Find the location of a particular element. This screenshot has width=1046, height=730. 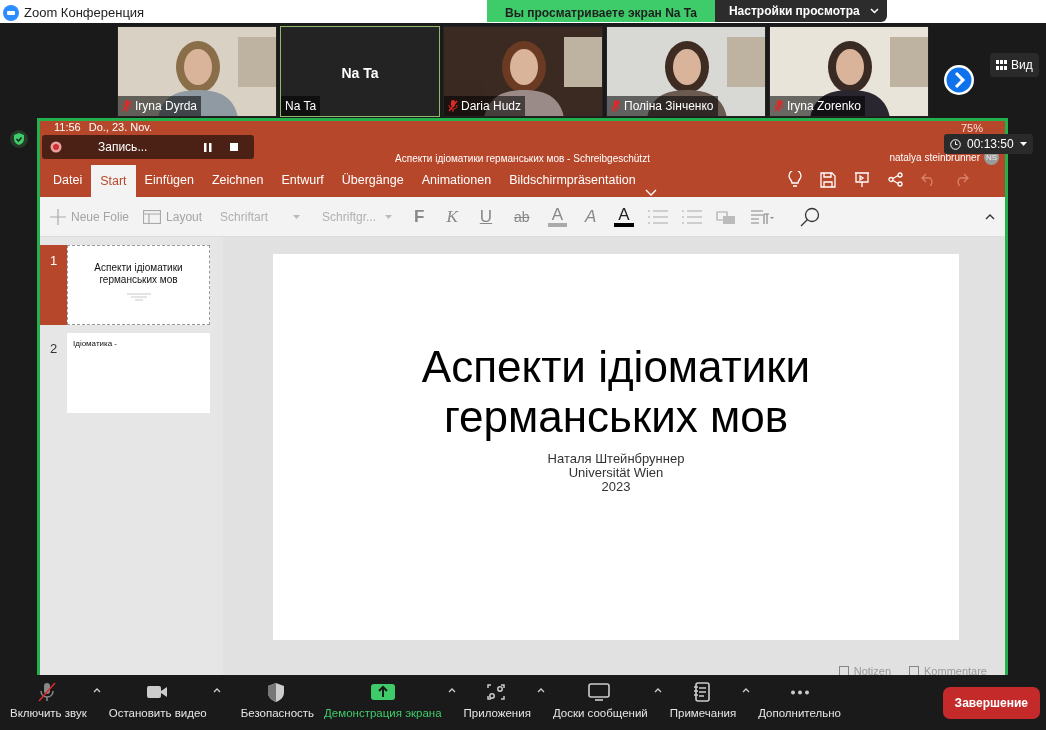

clear-format-button: A is located at coordinates (591, 216).